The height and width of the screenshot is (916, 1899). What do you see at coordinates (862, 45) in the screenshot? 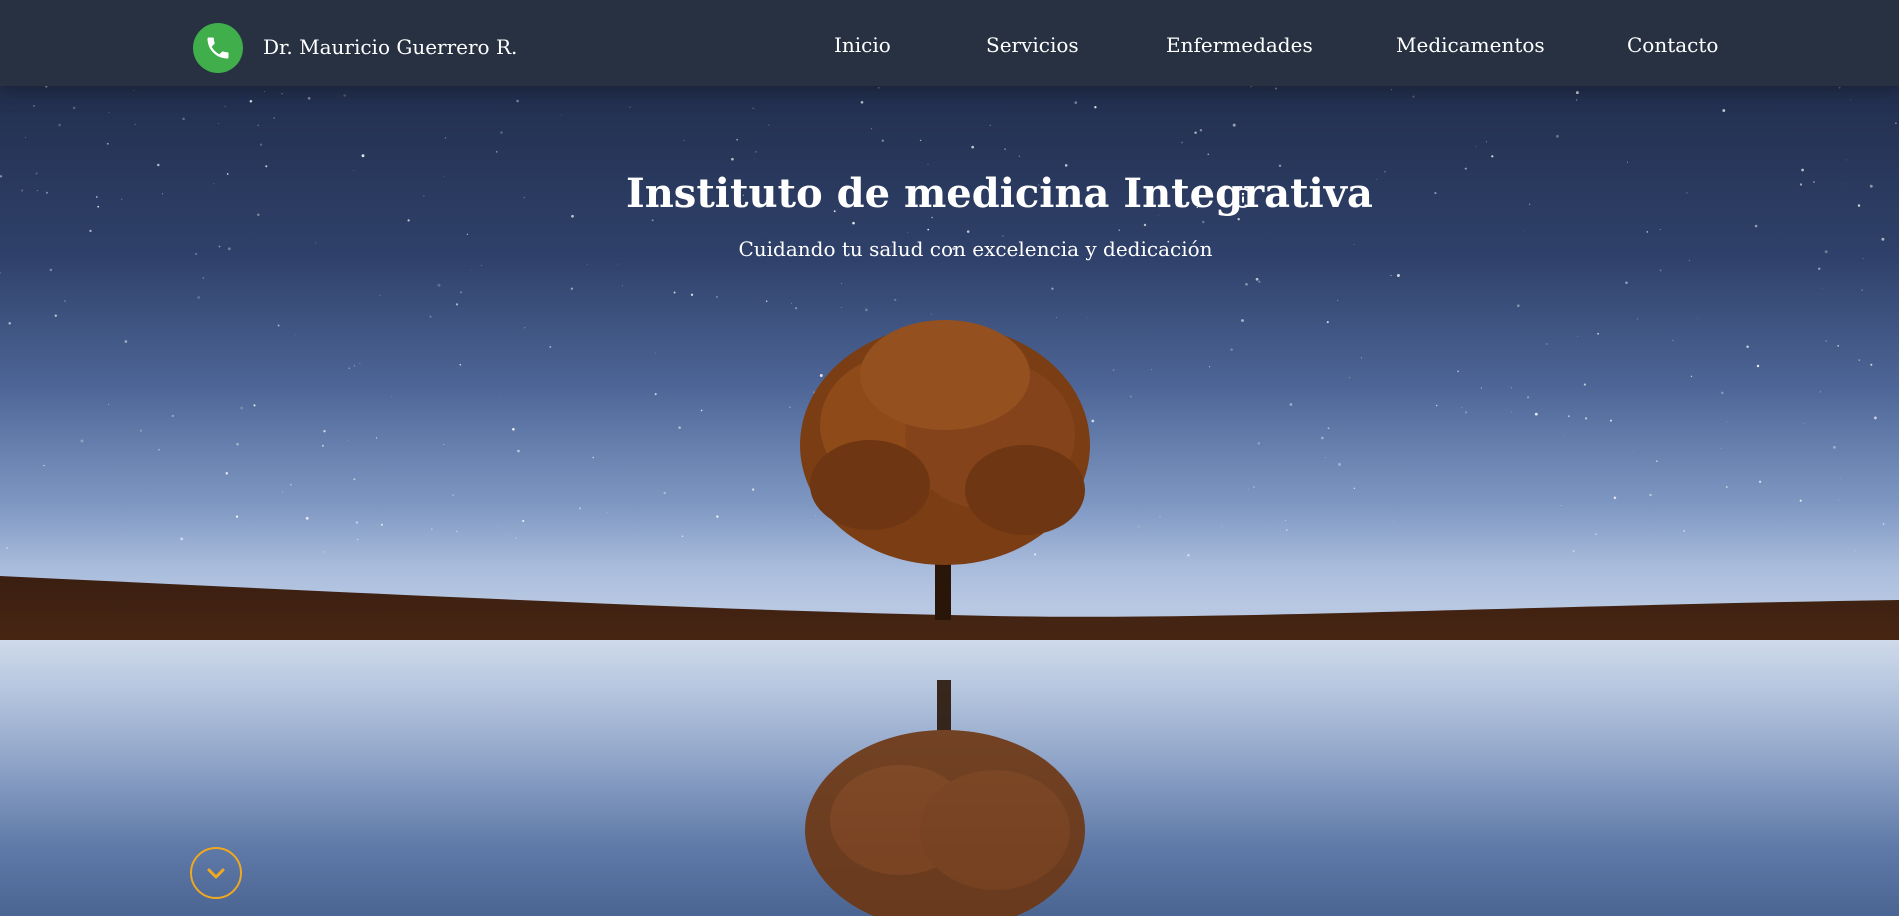
I see `nav-item-inicio: Inicio` at bounding box center [862, 45].